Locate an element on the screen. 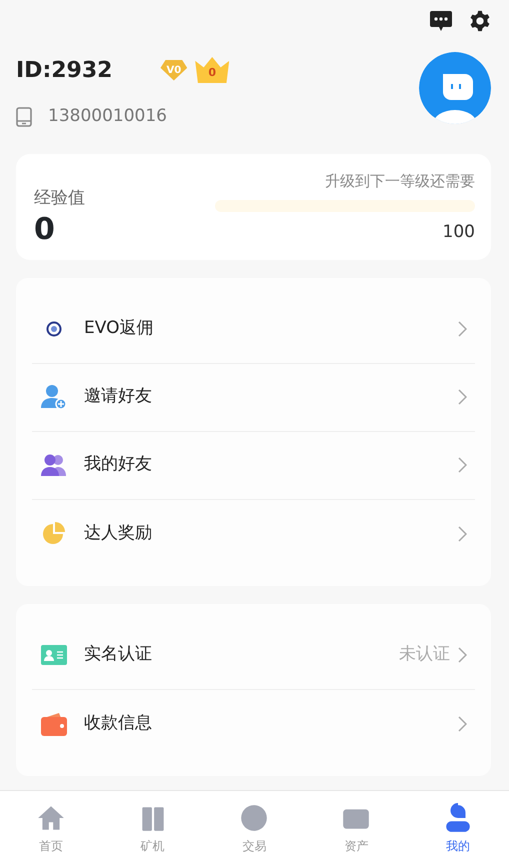  experience-label: 经验值 is located at coordinates (59, 198).